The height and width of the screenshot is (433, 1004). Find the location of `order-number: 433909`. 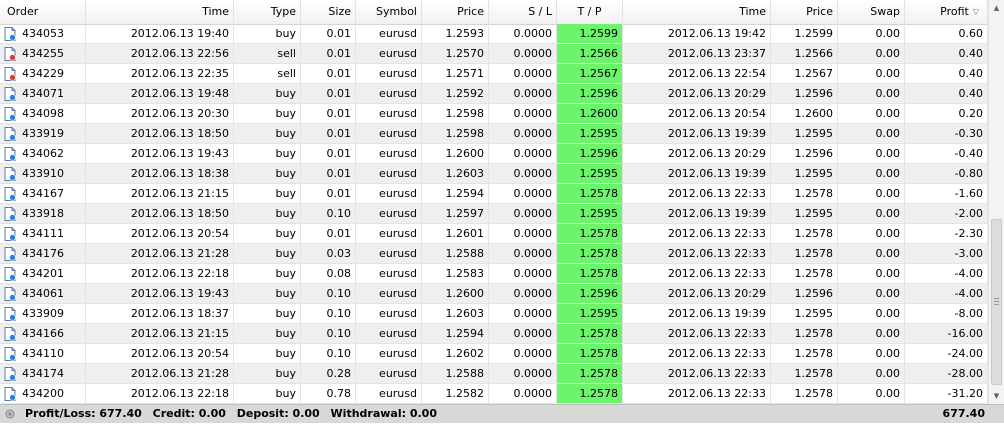

order-number: 433909 is located at coordinates (43, 313).